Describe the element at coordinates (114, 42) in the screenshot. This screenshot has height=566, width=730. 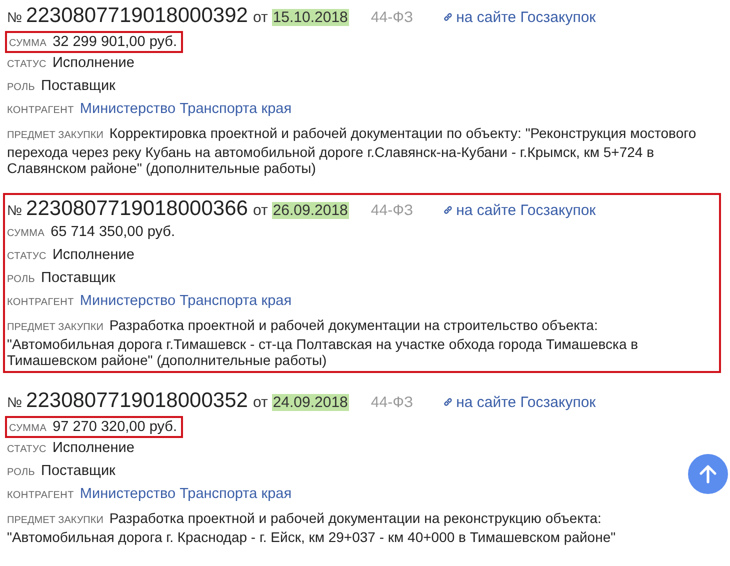
I see `field-value: 32 299 901,00 руб.` at that location.